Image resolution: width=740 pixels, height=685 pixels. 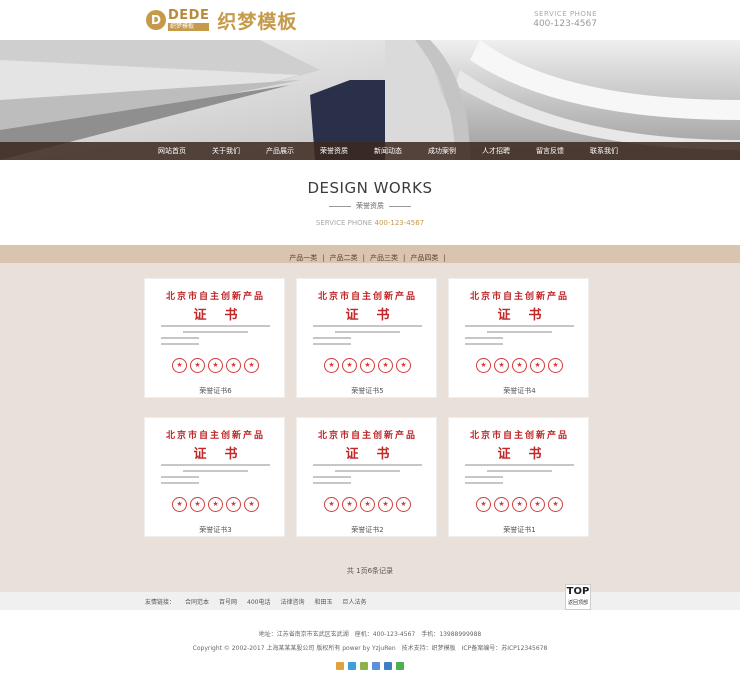 What do you see at coordinates (376, 666) in the screenshot?
I see `share-renren-icon` at bounding box center [376, 666].